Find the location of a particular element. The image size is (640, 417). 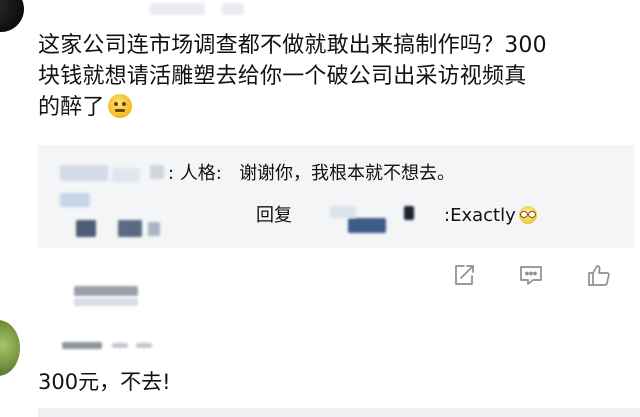

reply-line-1: : 人格: 谢谢你，我根本就不想去。 is located at coordinates (311, 174).